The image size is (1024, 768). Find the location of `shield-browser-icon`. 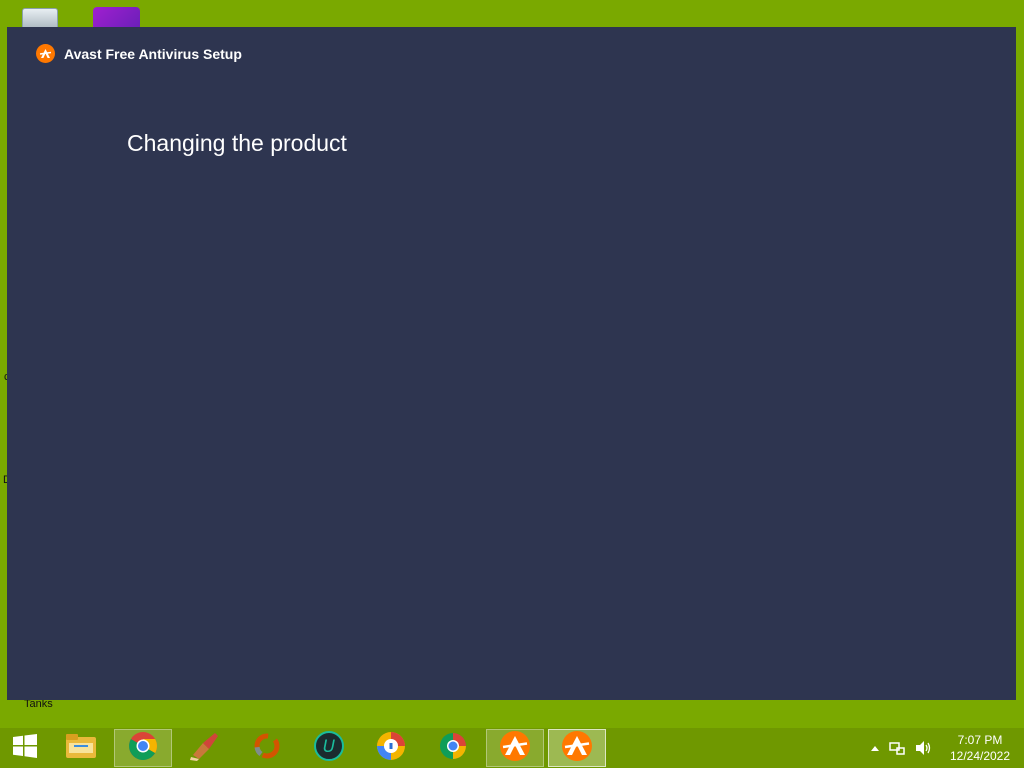

shield-browser-icon is located at coordinates (391, 748).